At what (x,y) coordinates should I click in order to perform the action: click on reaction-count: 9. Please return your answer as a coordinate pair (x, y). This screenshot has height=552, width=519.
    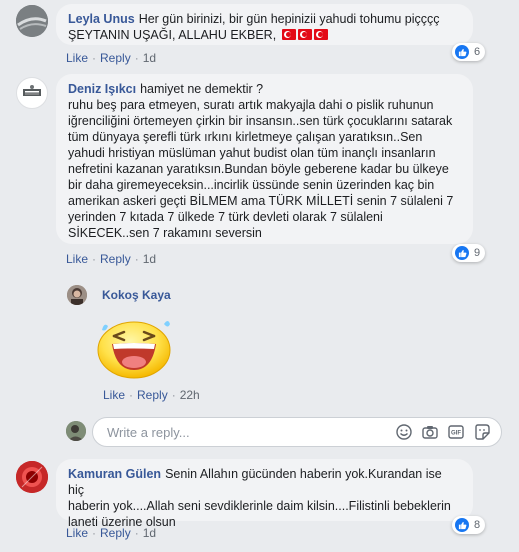
    Looking at the image, I should click on (469, 253).